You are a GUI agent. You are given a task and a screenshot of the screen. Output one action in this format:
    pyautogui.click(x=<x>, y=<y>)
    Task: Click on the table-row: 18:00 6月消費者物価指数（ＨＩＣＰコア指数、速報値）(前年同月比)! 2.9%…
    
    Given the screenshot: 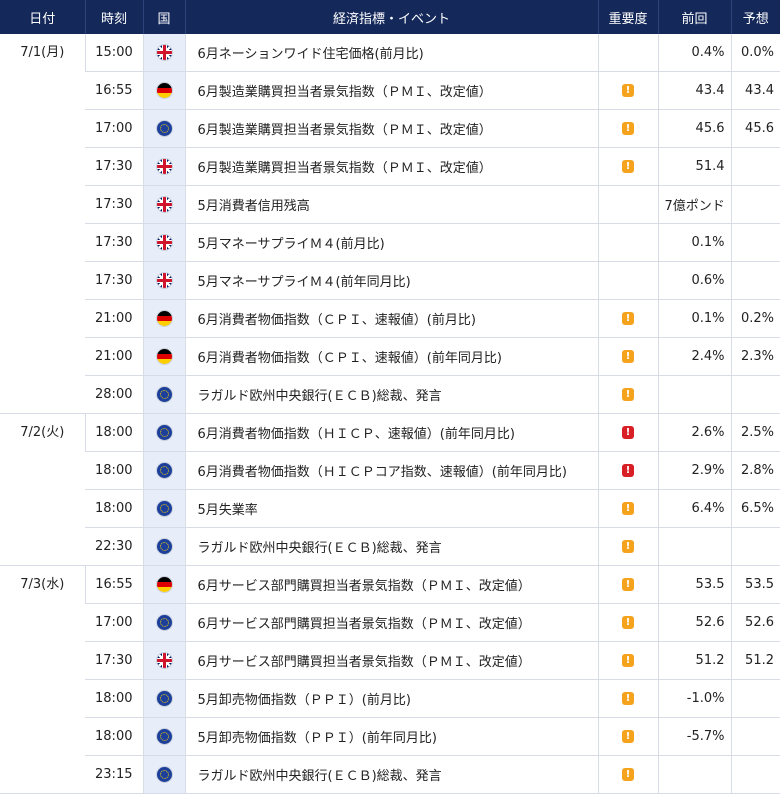 What is the action you would take?
    pyautogui.click(x=390, y=470)
    